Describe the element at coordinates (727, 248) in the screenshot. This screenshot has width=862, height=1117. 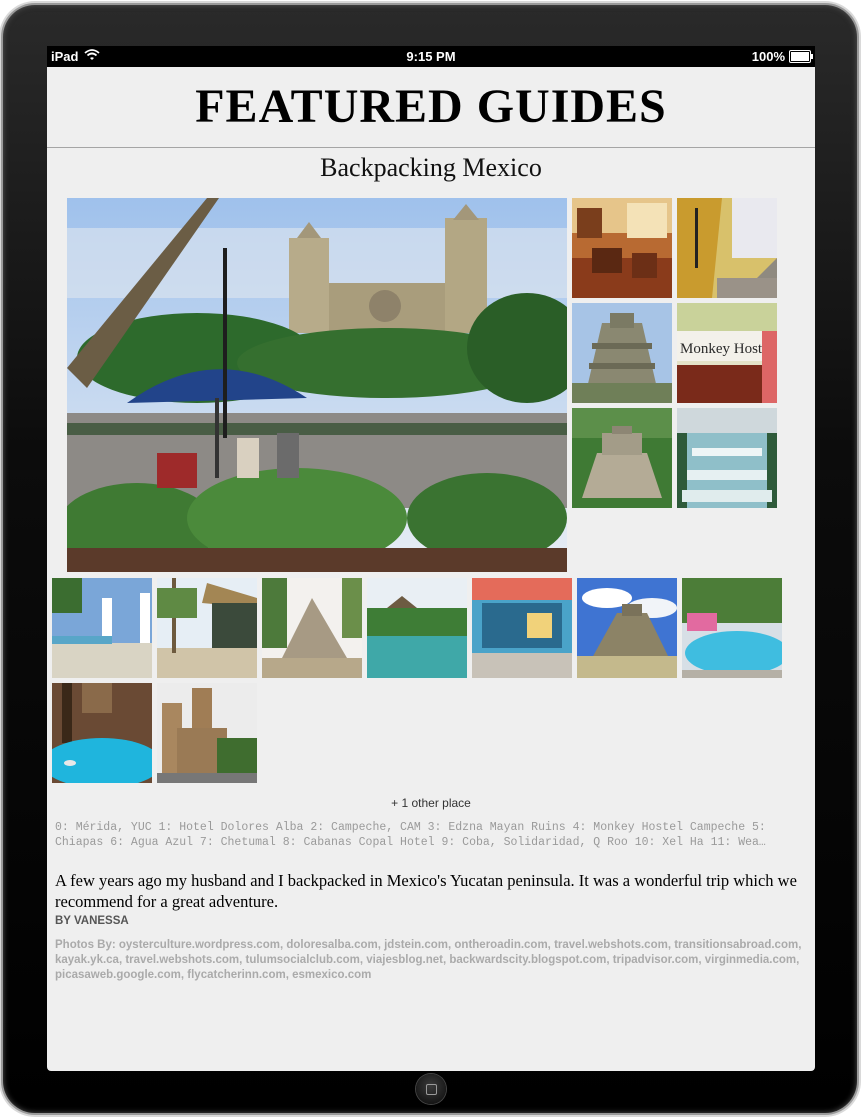
I see `photo-hotel-street` at that location.